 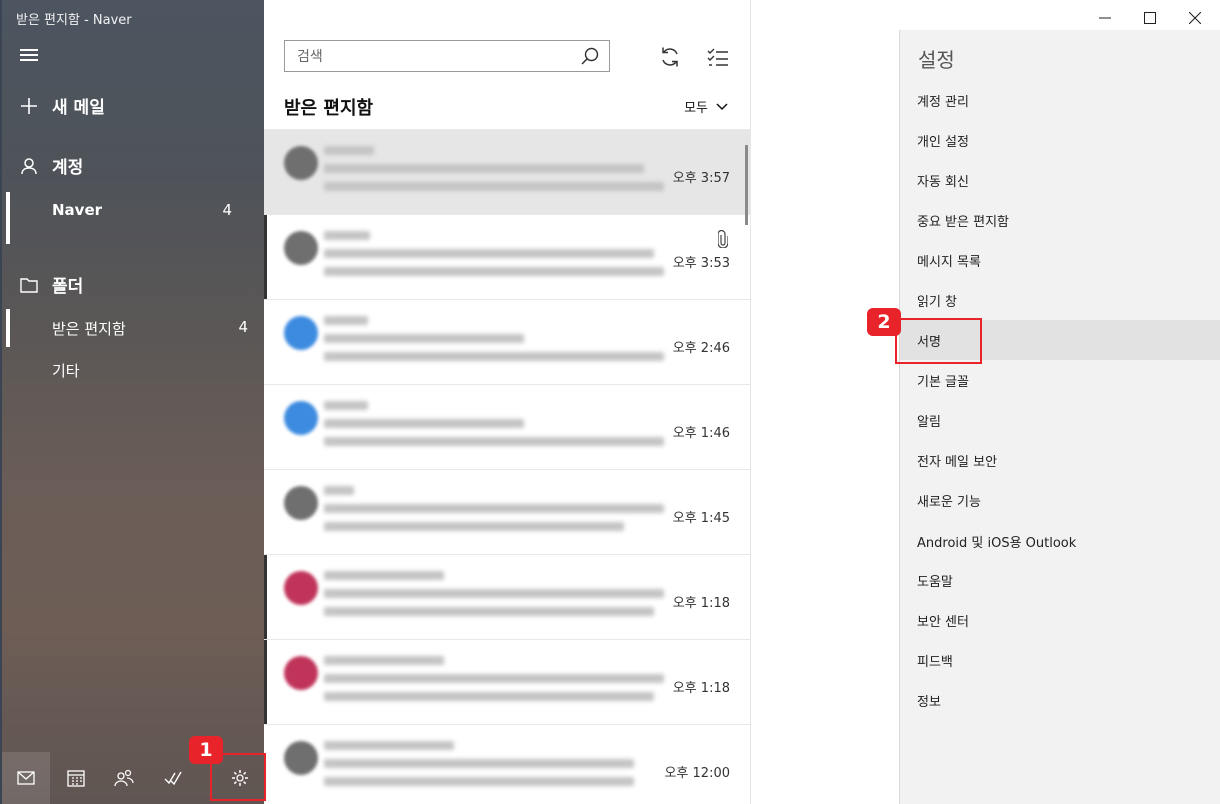 I want to click on account-unread-count: 4, so click(x=227, y=210).